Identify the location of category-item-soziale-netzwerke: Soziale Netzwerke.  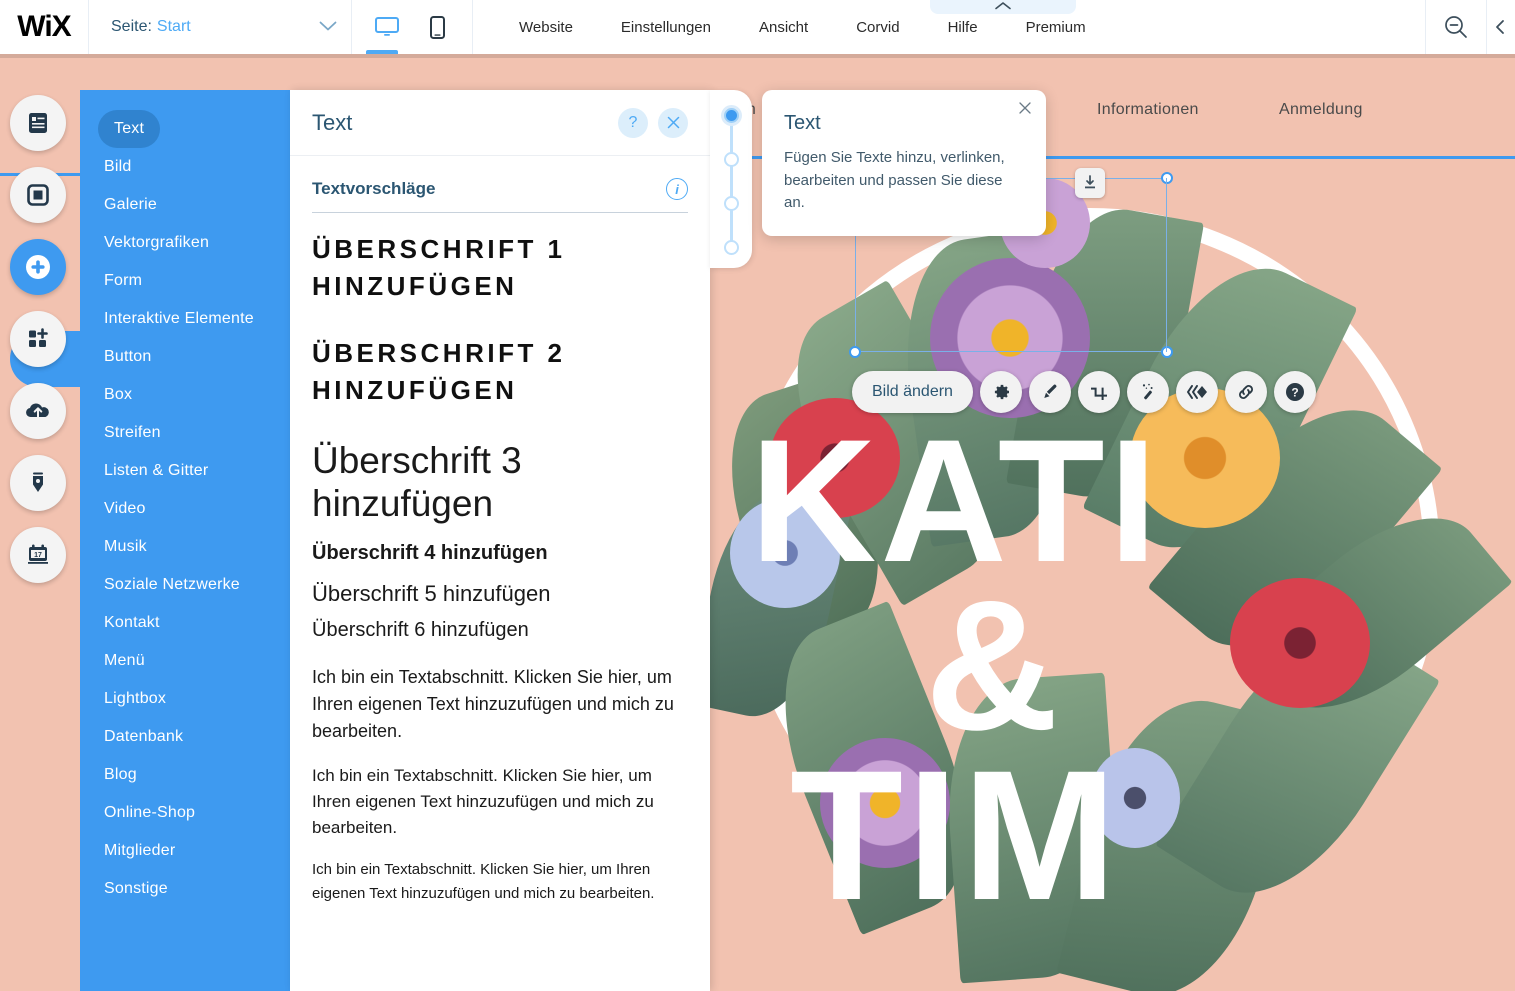
(185, 585).